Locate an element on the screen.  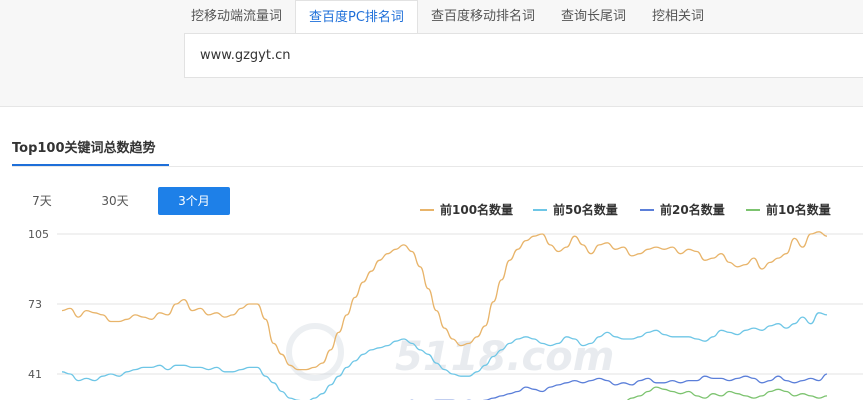
y-tick-label-41: 41 is located at coordinates (35, 374).